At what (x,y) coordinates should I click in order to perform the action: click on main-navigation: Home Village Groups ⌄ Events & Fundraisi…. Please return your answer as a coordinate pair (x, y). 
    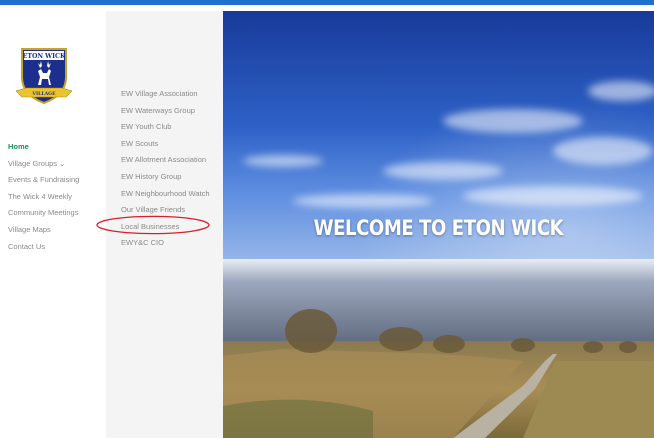
    Looking at the image, I should click on (43, 201).